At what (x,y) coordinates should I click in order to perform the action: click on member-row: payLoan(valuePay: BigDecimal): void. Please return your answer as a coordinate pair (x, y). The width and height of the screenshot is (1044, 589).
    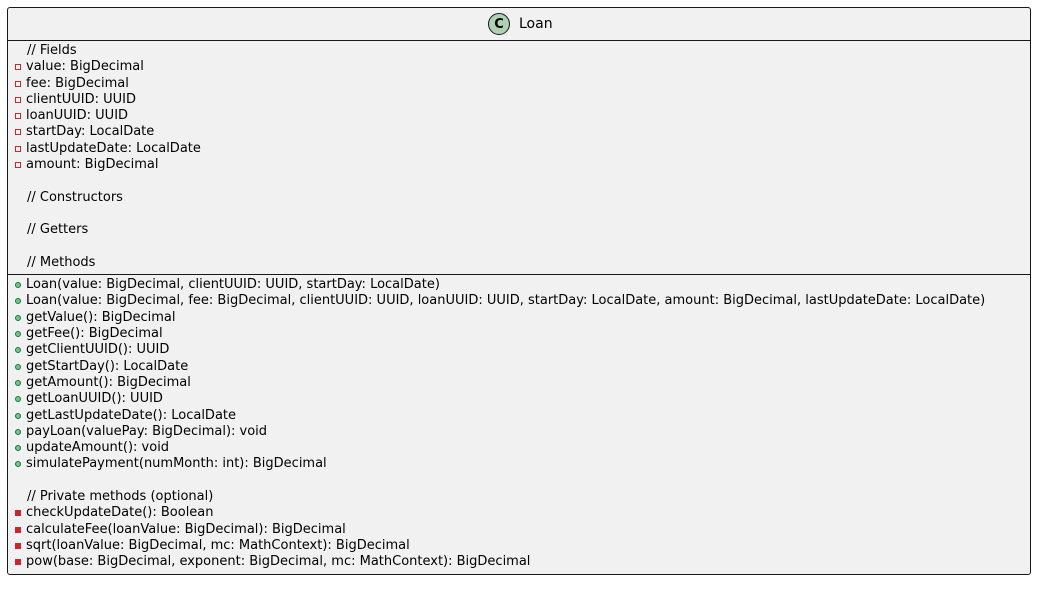
    Looking at the image, I should click on (519, 432).